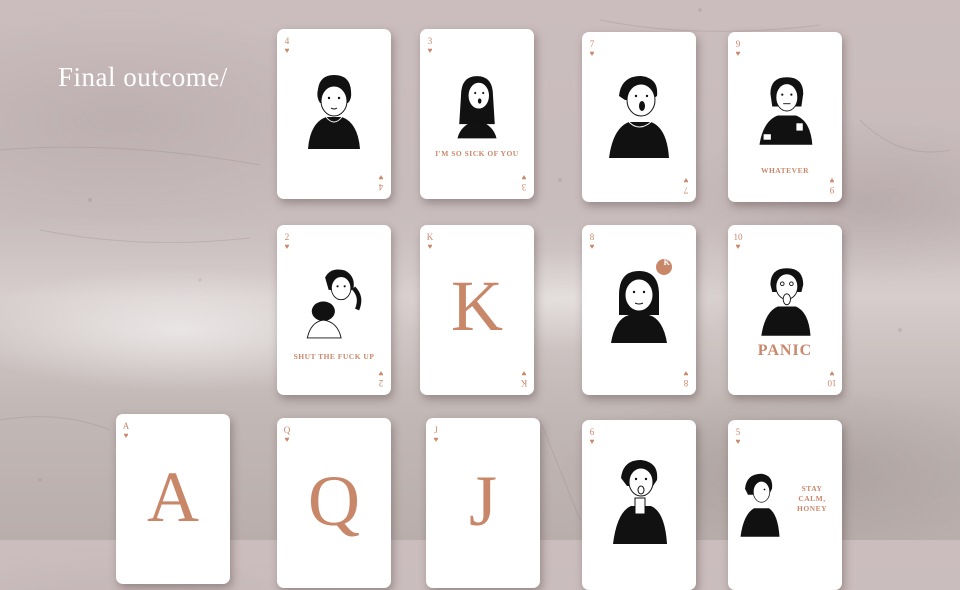 The width and height of the screenshot is (960, 590). What do you see at coordinates (786, 302) in the screenshot?
I see `woman-panic-illustration` at bounding box center [786, 302].